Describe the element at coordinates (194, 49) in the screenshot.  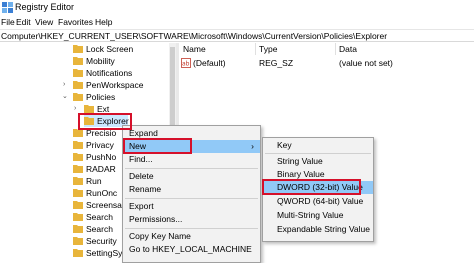
I see `column-header-name: Name` at that location.